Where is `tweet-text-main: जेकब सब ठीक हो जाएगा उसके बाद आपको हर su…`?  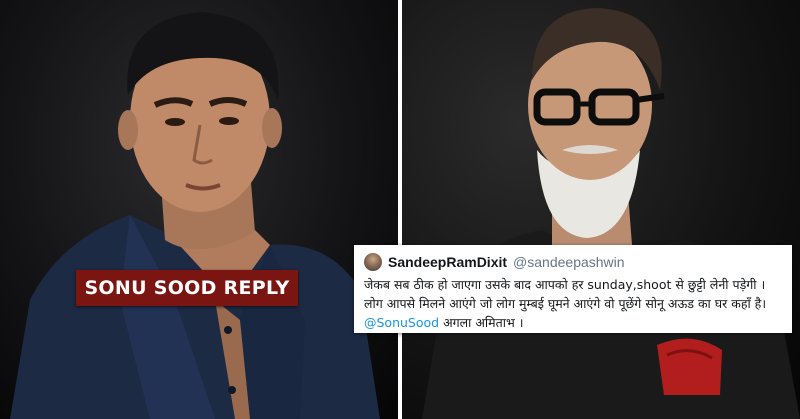
tweet-text-main: जेकब सब ठीक हो जाएगा उसके बाद आपको हर su… is located at coordinates (565, 294).